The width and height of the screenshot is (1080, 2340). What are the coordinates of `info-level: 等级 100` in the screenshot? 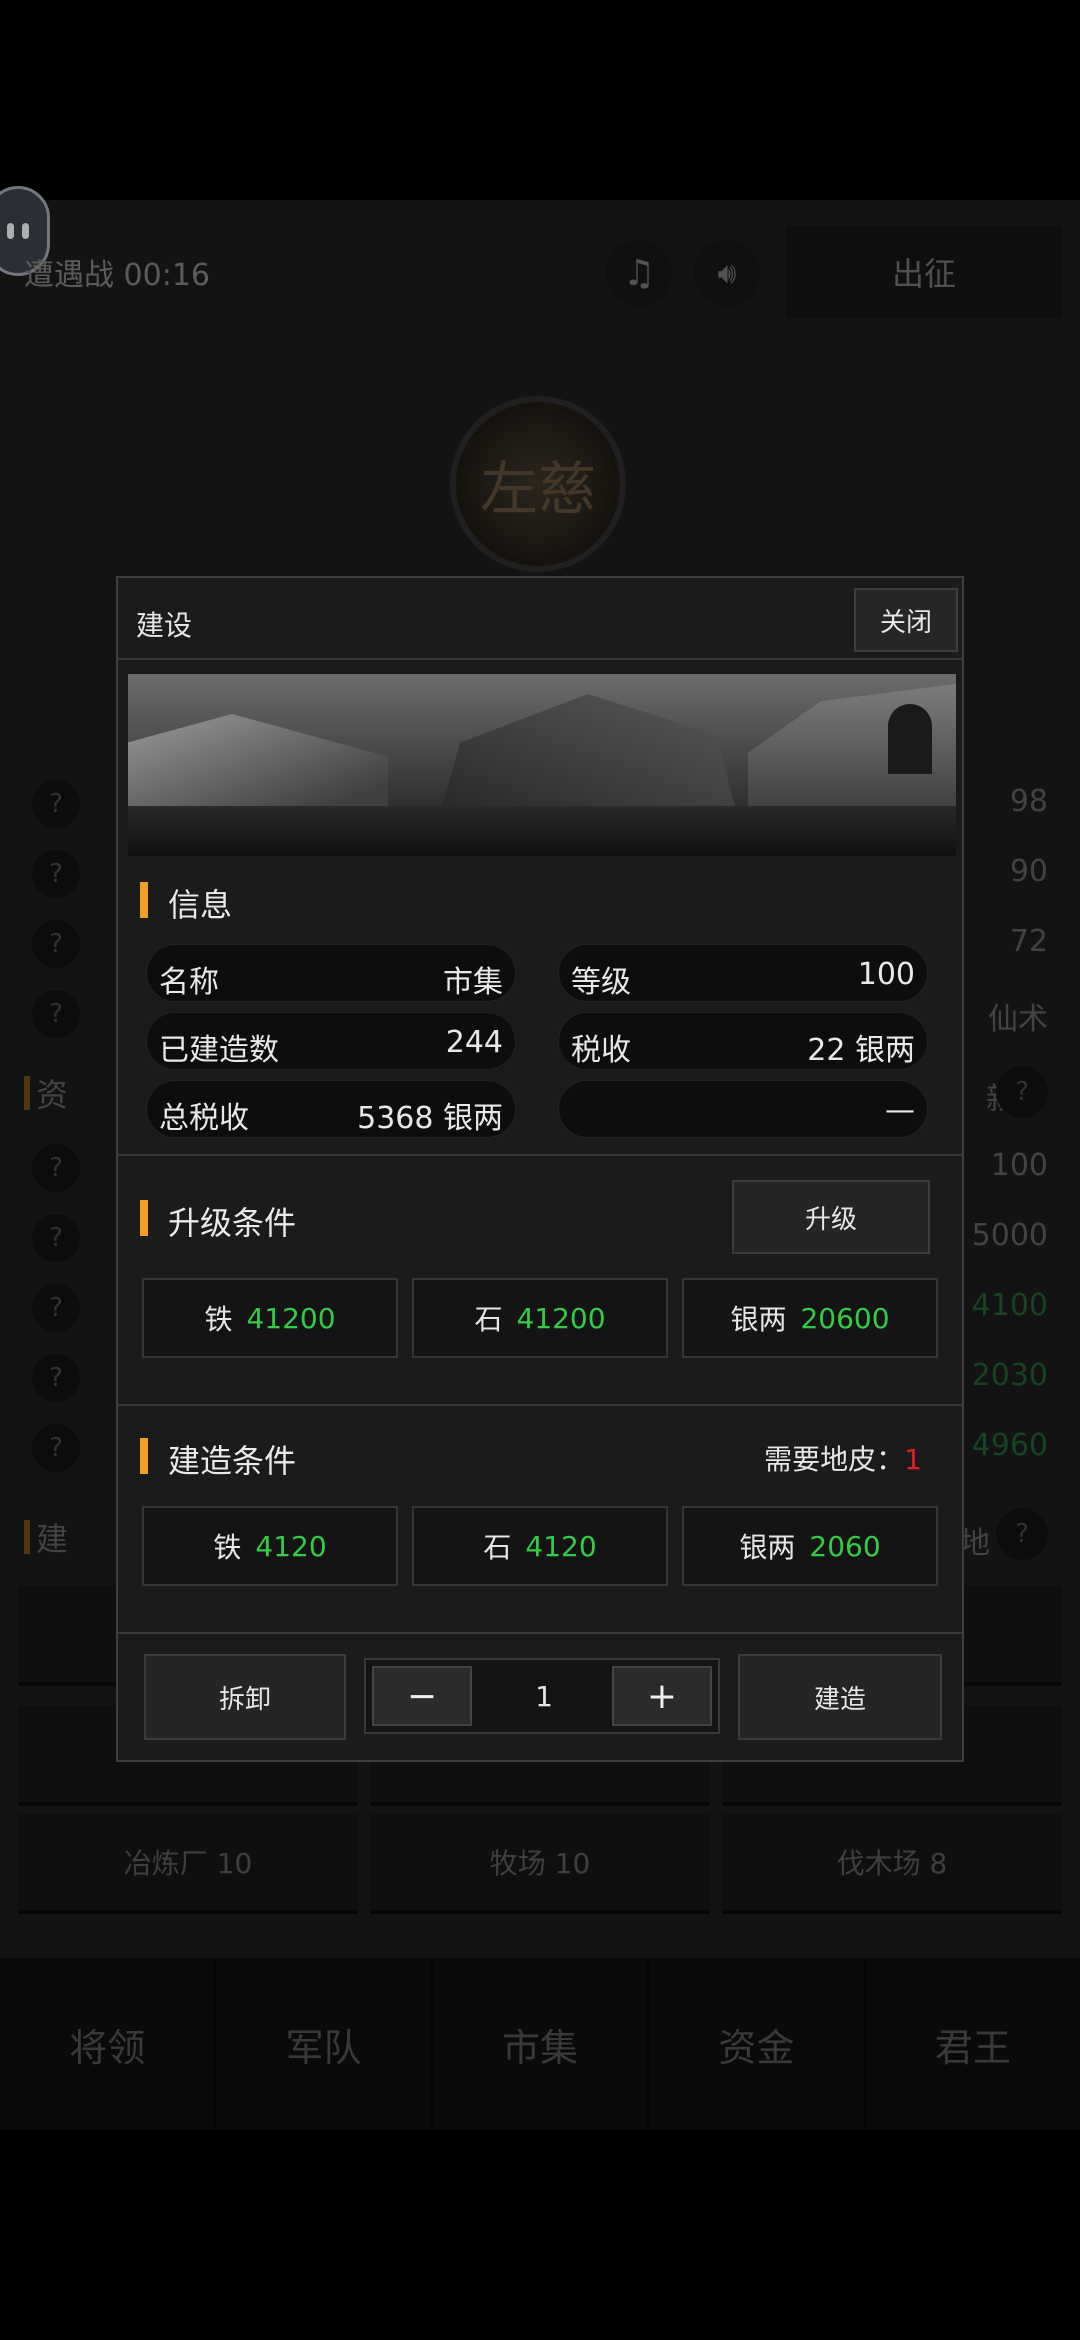 It's located at (743, 973).